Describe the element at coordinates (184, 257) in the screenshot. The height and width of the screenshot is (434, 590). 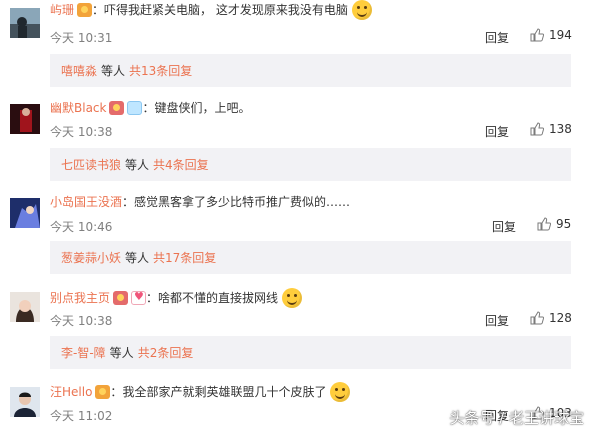
I see `sub-reply-count-link: 共17条回复` at that location.